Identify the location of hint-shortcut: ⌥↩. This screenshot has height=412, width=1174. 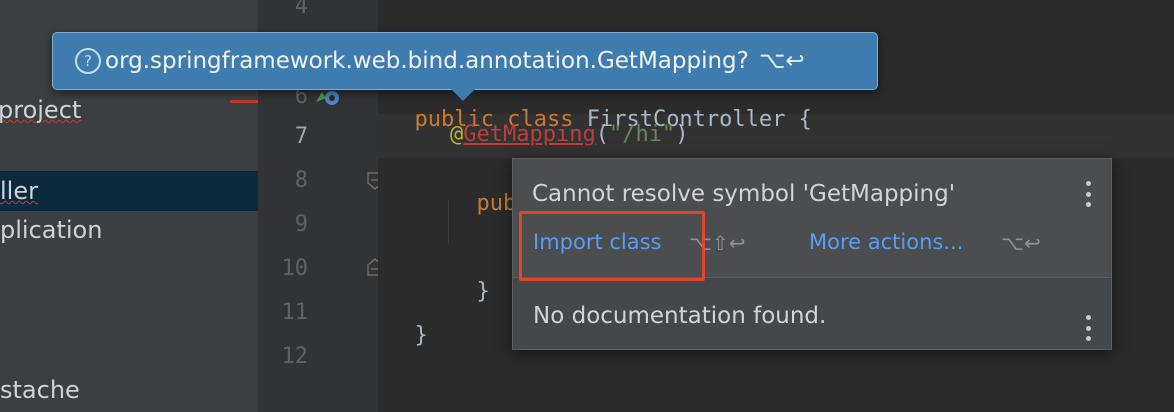
(781, 61).